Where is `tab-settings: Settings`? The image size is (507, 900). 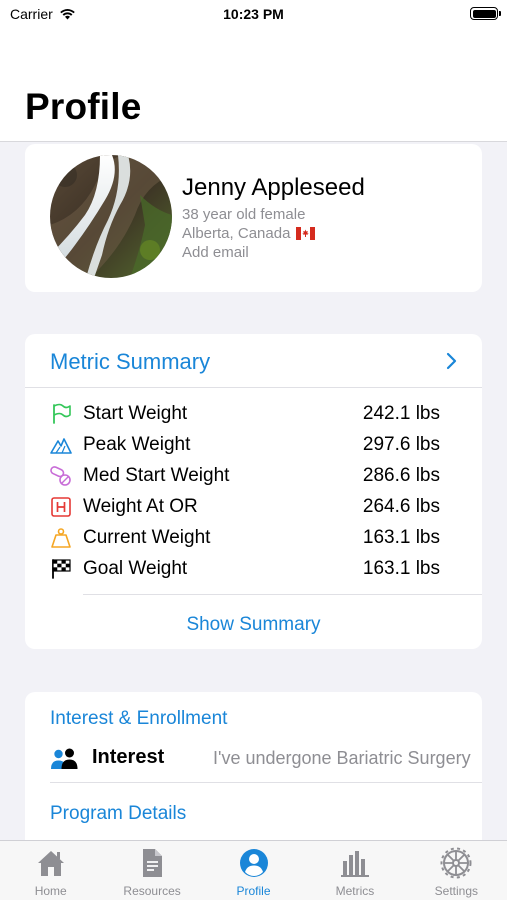 tab-settings: Settings is located at coordinates (456, 870).